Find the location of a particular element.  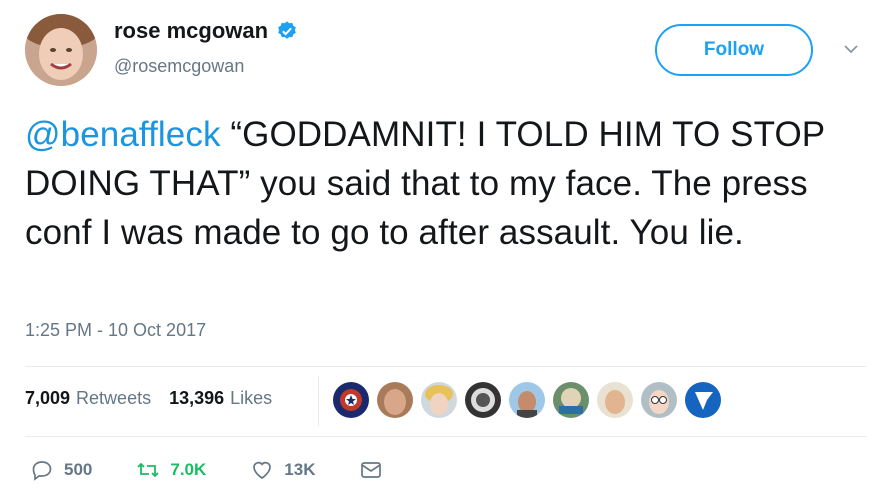

retweets-count: 7,009 is located at coordinates (48, 398).